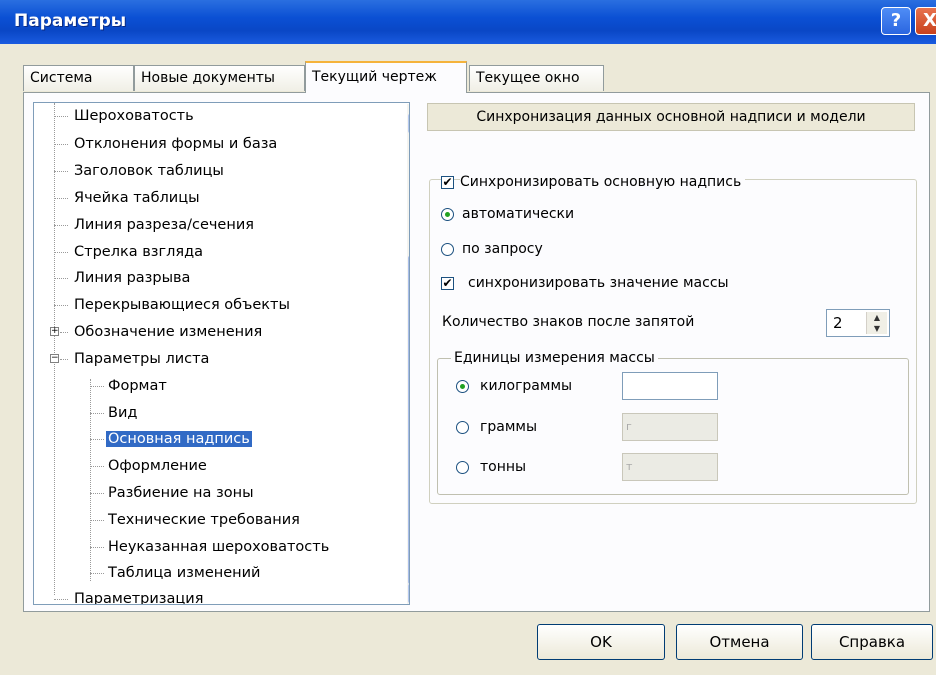  I want to click on tonnes-label: тонны, so click(503, 467).